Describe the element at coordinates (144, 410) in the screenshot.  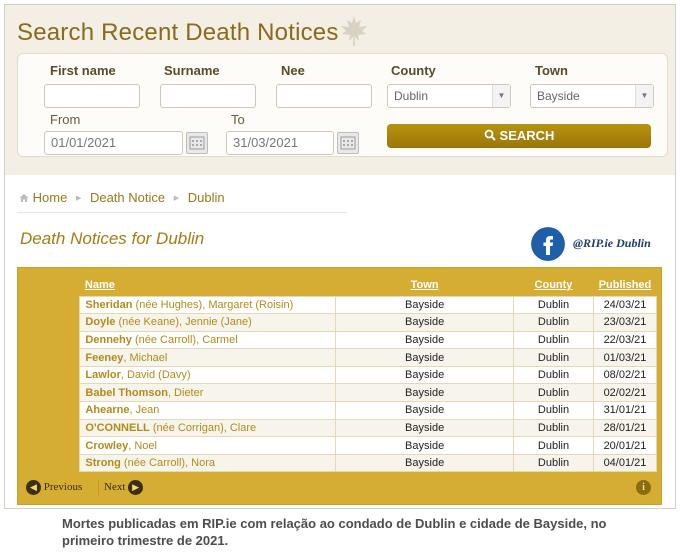
I see `given-name-text: , Jean` at that location.